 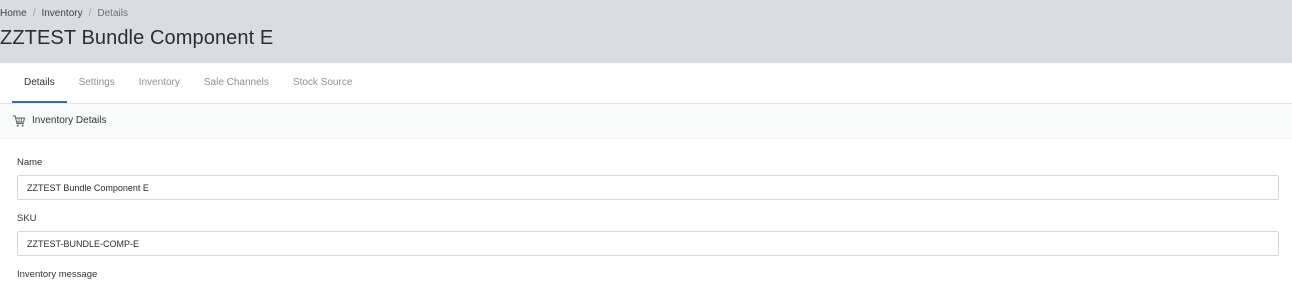 What do you see at coordinates (30, 162) in the screenshot?
I see `name-label: Name` at bounding box center [30, 162].